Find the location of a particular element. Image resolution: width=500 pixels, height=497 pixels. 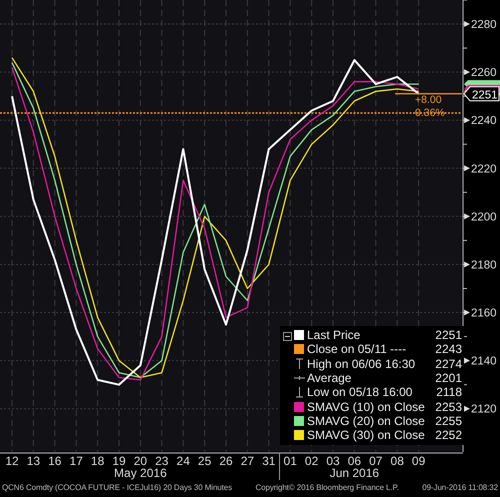

date-label: 13 is located at coordinates (33, 461).